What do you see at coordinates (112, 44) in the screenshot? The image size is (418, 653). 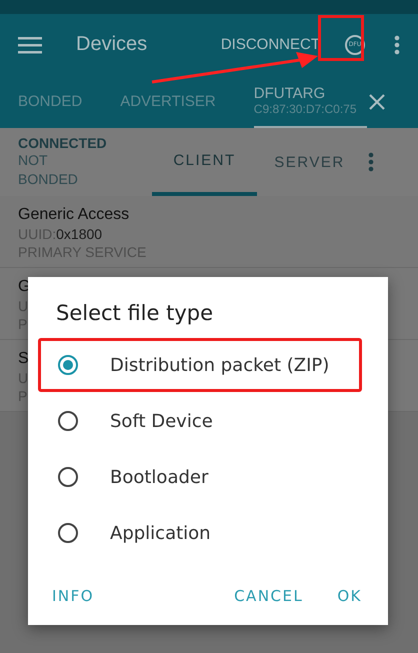 I see `app-title: Devices` at bounding box center [112, 44].